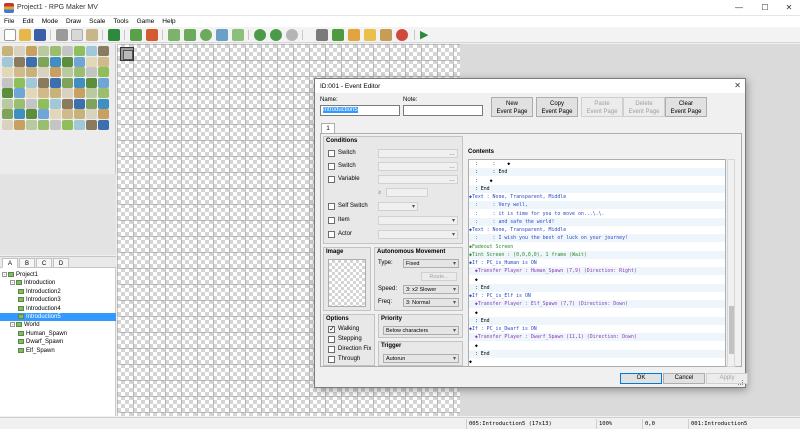 The width and height of the screenshot is (800, 429). What do you see at coordinates (597, 172) in the screenshot?
I see `contents-line: : : End` at bounding box center [597, 172].